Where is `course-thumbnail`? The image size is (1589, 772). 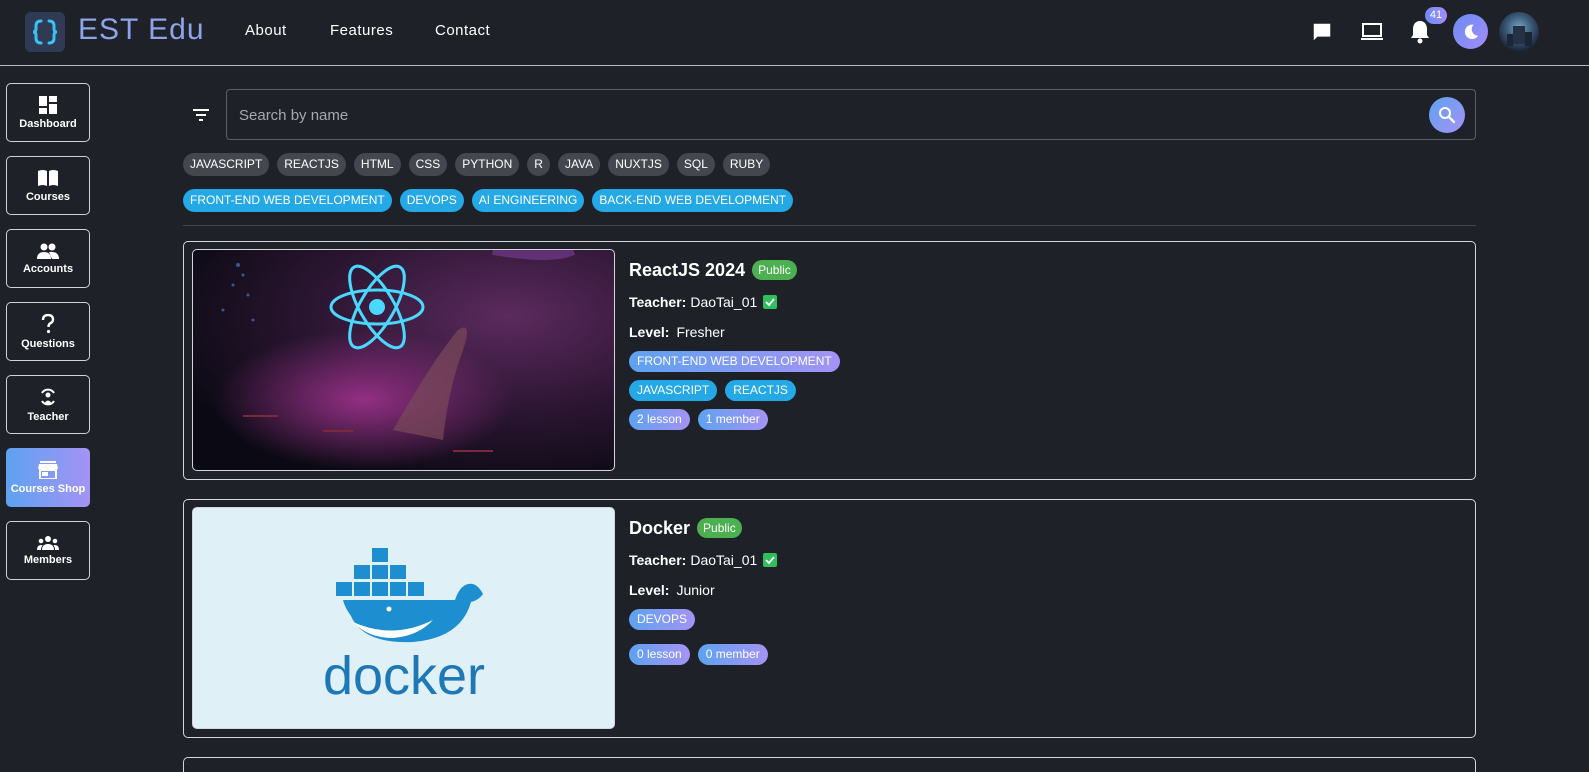
course-thumbnail is located at coordinates (403, 360).